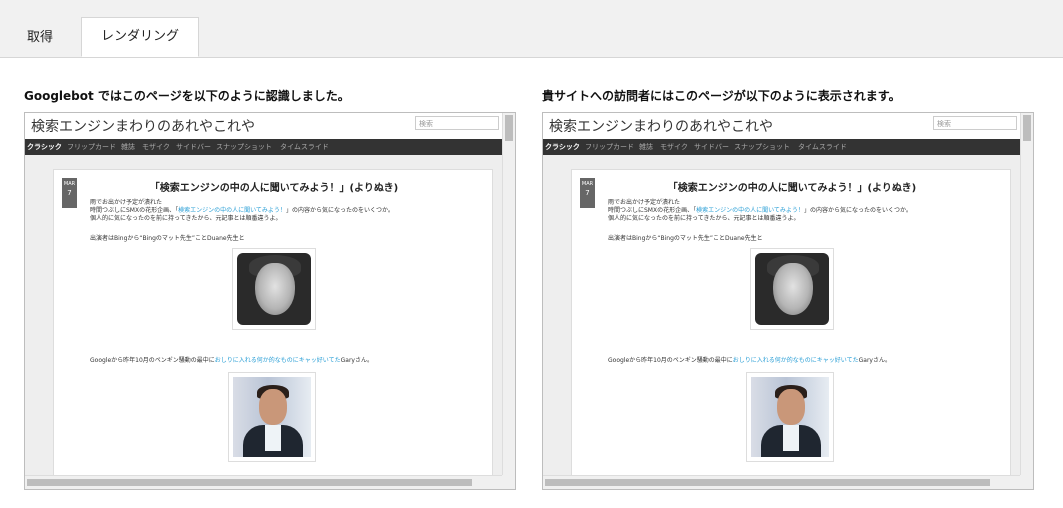 This screenshot has height=508, width=1063. What do you see at coordinates (140, 37) in the screenshot?
I see `tab-render: レンダリング` at bounding box center [140, 37].